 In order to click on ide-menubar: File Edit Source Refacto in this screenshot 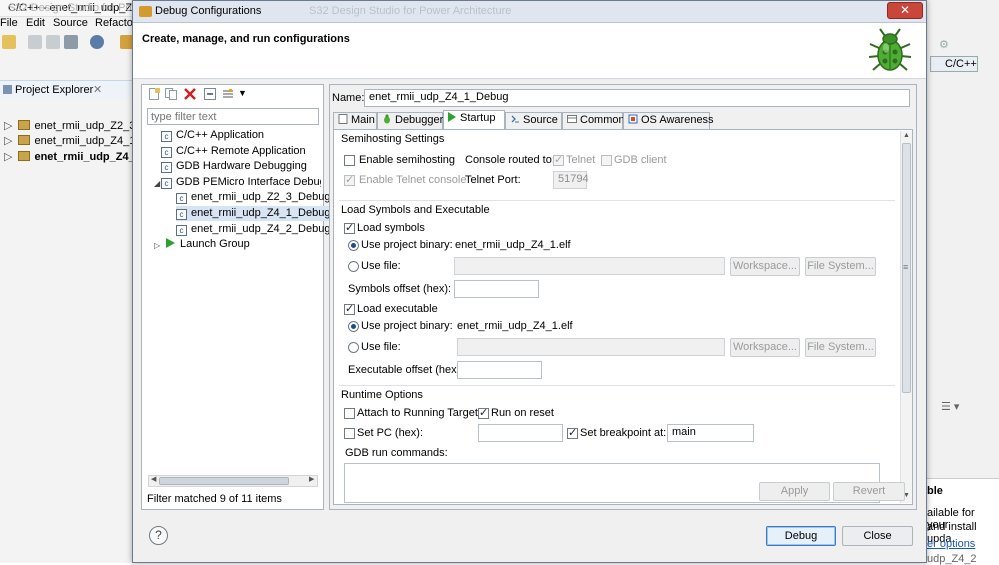, I will do `click(70, 24)`.